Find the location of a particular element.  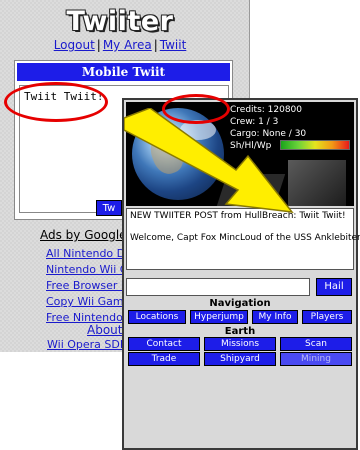

arrow-icon is located at coordinates (209, 160).